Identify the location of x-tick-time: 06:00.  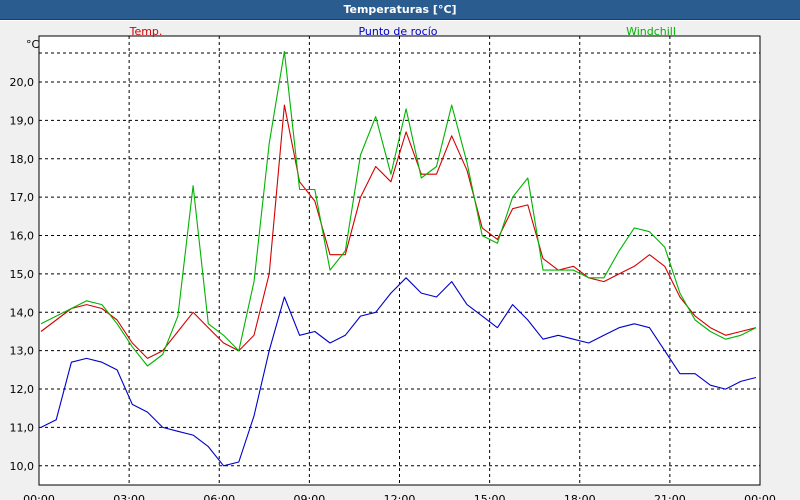
(219, 496).